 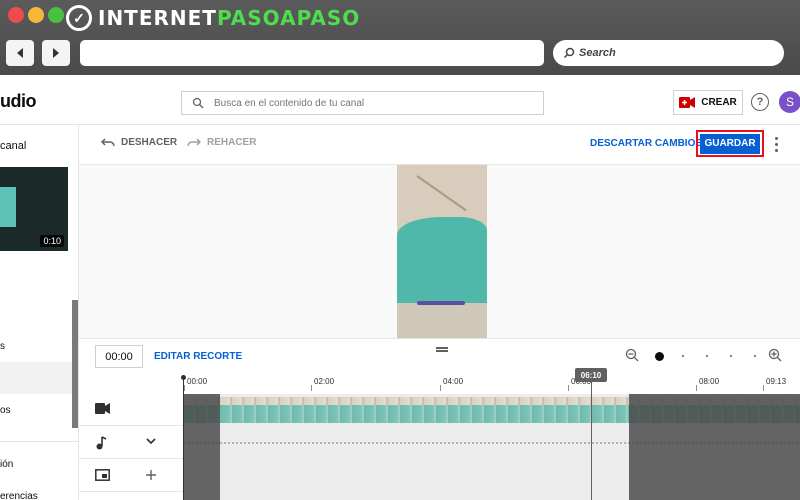 I want to click on sidebar-item-3: ión, so click(x=6, y=464).